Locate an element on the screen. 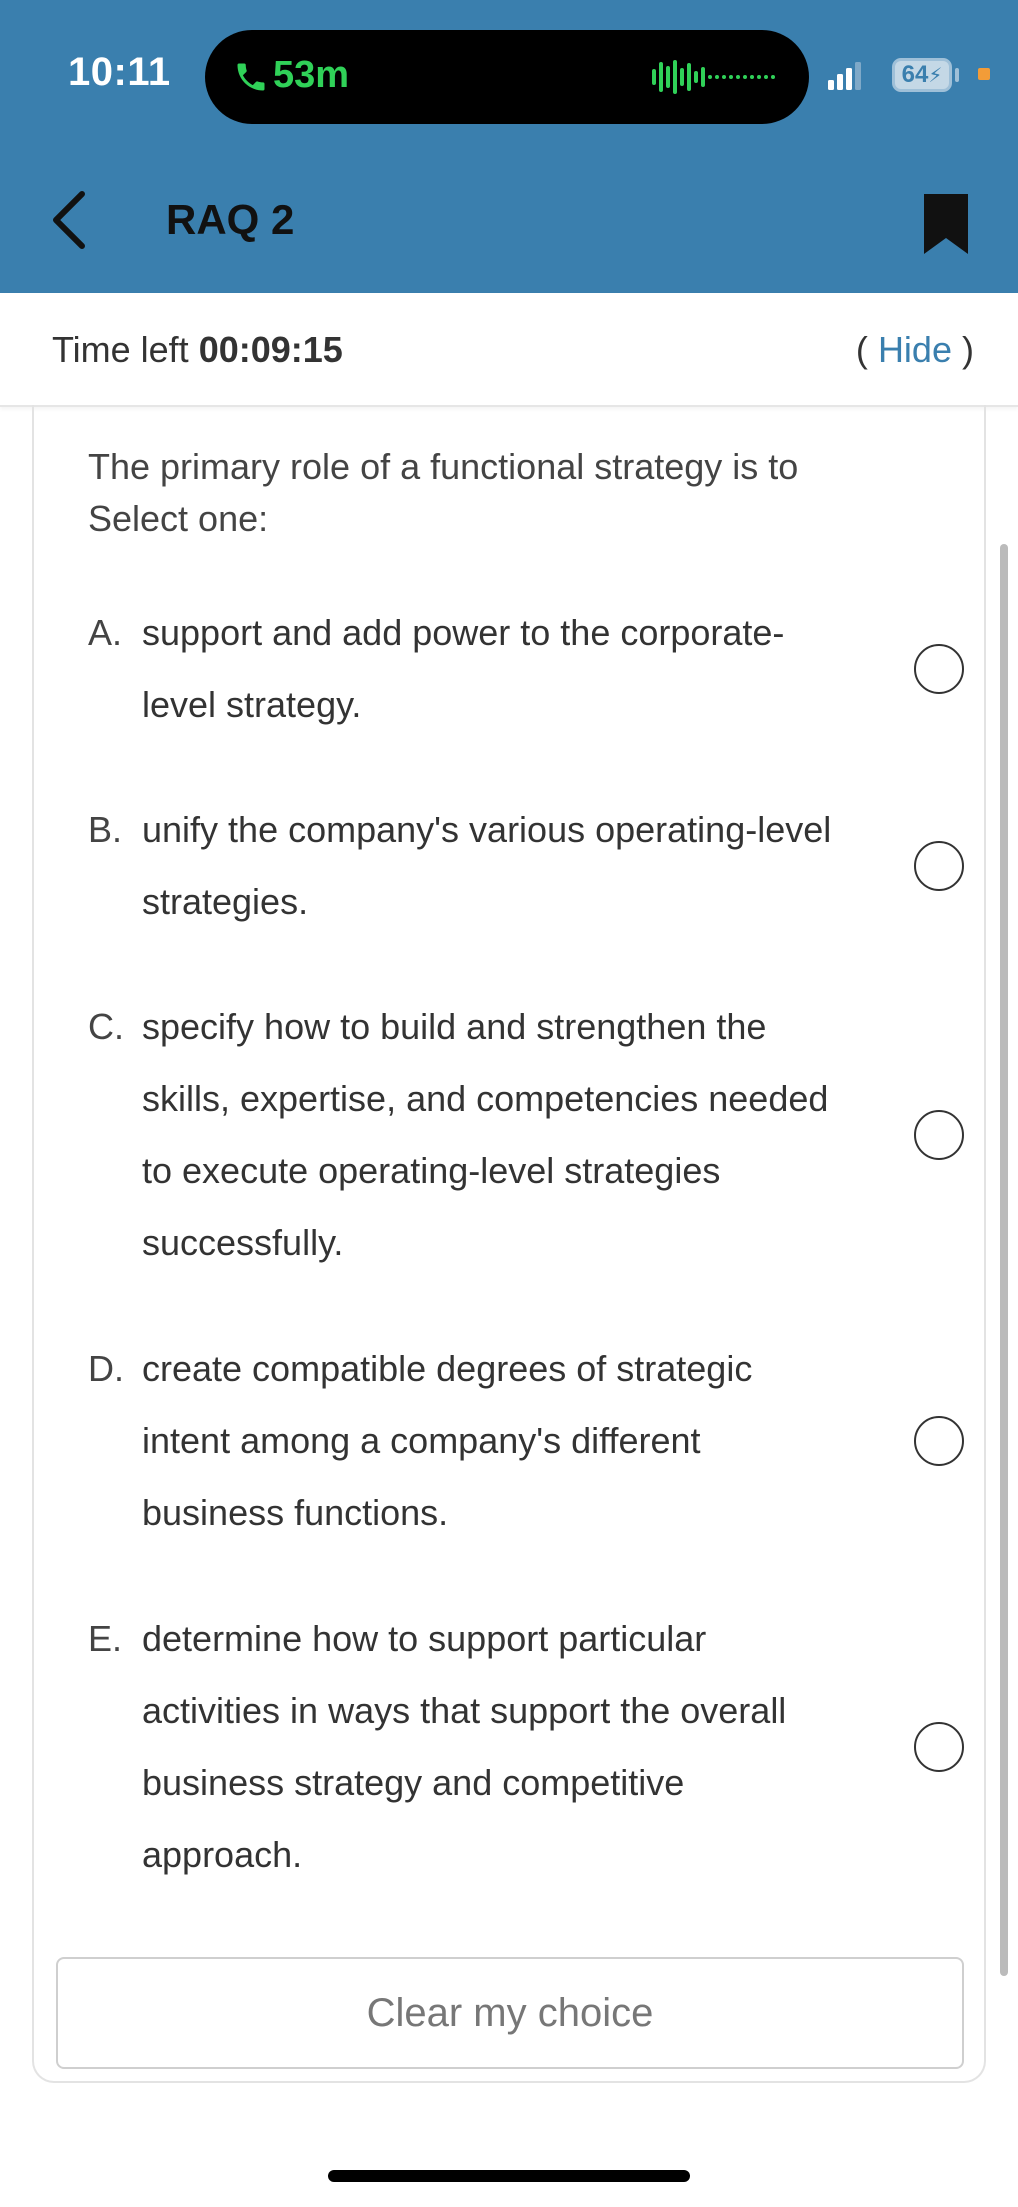 Image resolution: width=1018 pixels, height=2207 pixels. option-letter: C. is located at coordinates (106, 1026).